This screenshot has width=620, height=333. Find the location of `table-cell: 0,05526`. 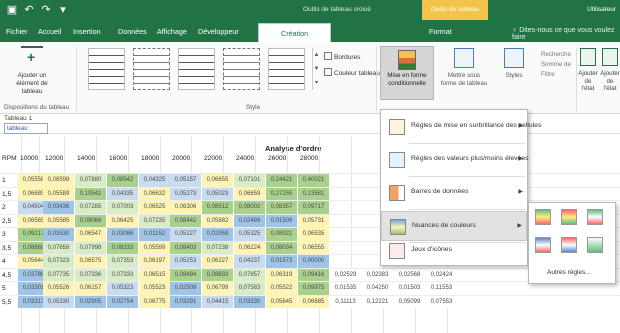

table-cell: 0,05526 is located at coordinates (58, 288).